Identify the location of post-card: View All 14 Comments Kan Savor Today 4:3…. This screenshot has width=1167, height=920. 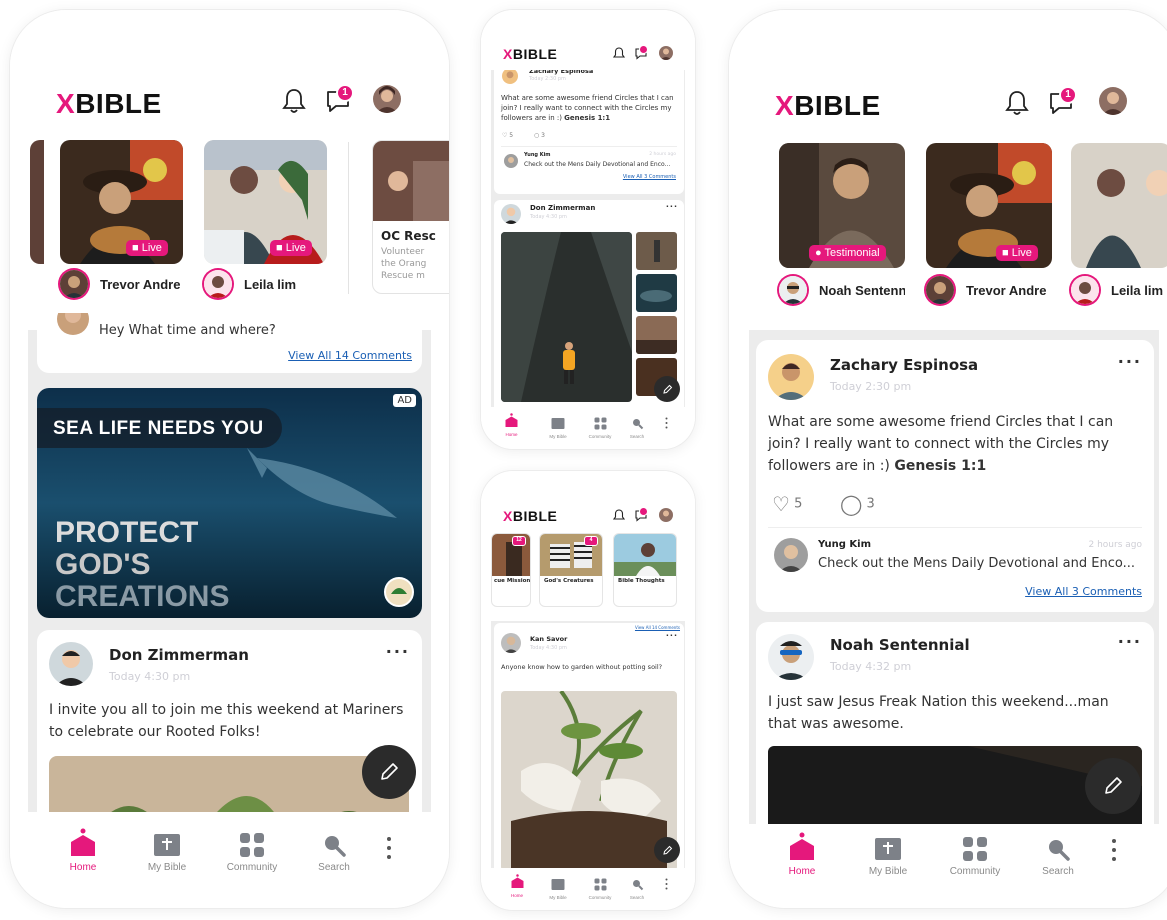
(589, 747).